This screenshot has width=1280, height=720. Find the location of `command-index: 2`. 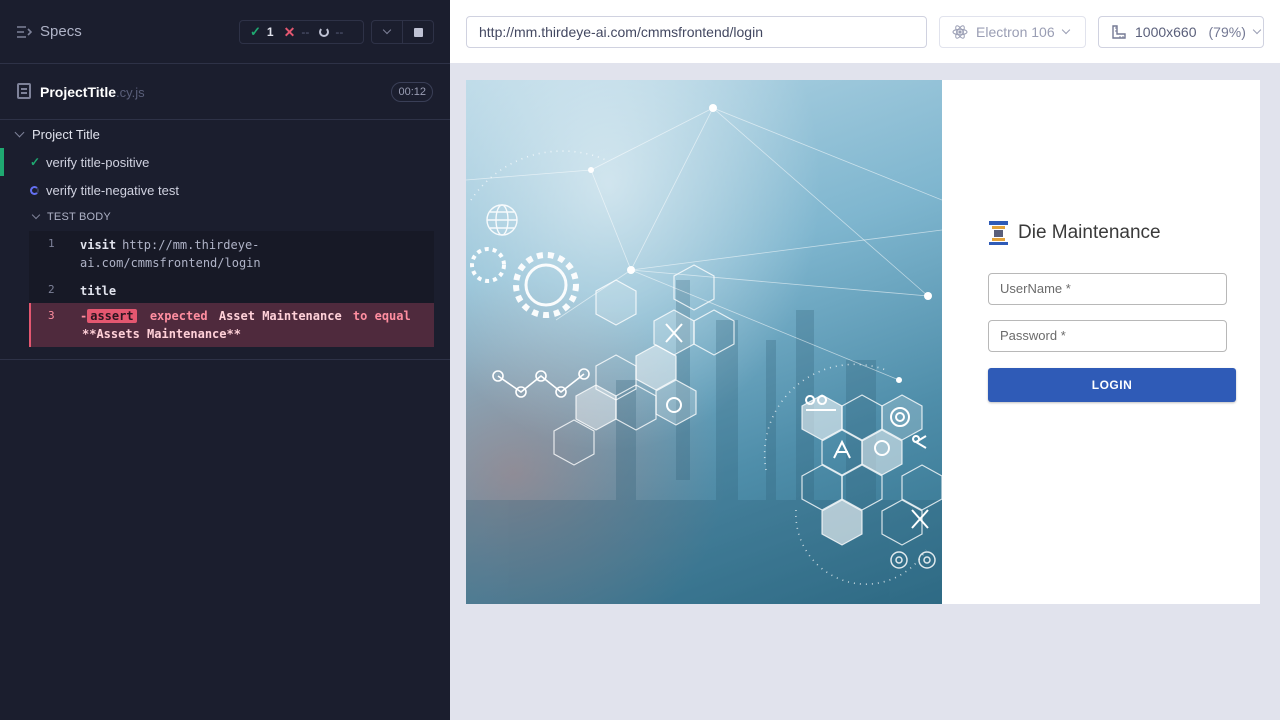

command-index: 2 is located at coordinates (51, 289).